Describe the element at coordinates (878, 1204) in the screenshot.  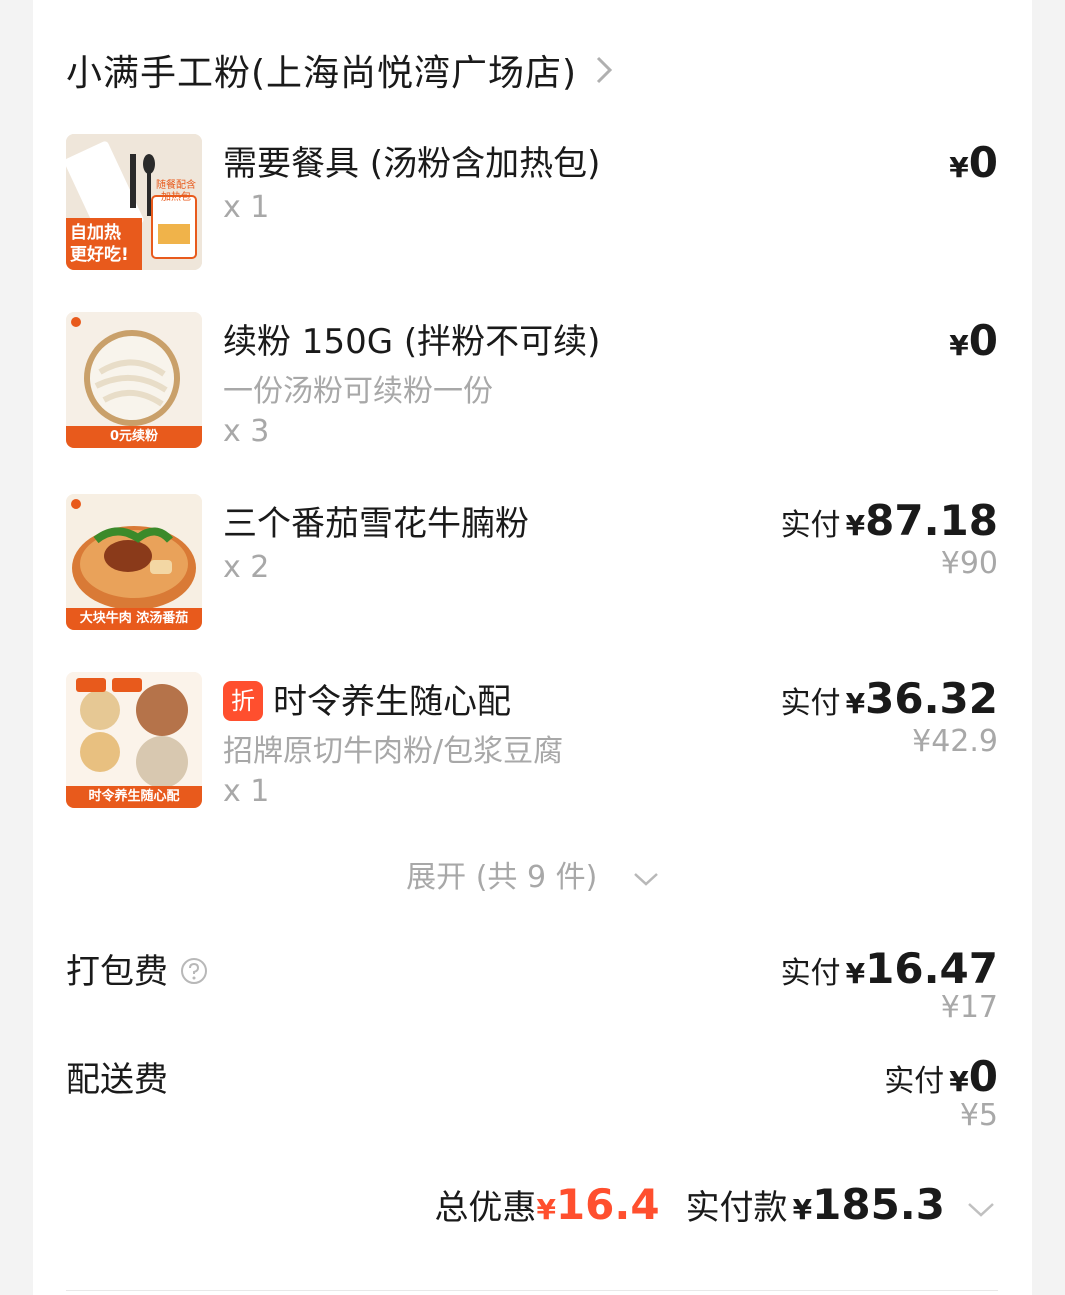
I see `total-paid-value: 185.3` at that location.